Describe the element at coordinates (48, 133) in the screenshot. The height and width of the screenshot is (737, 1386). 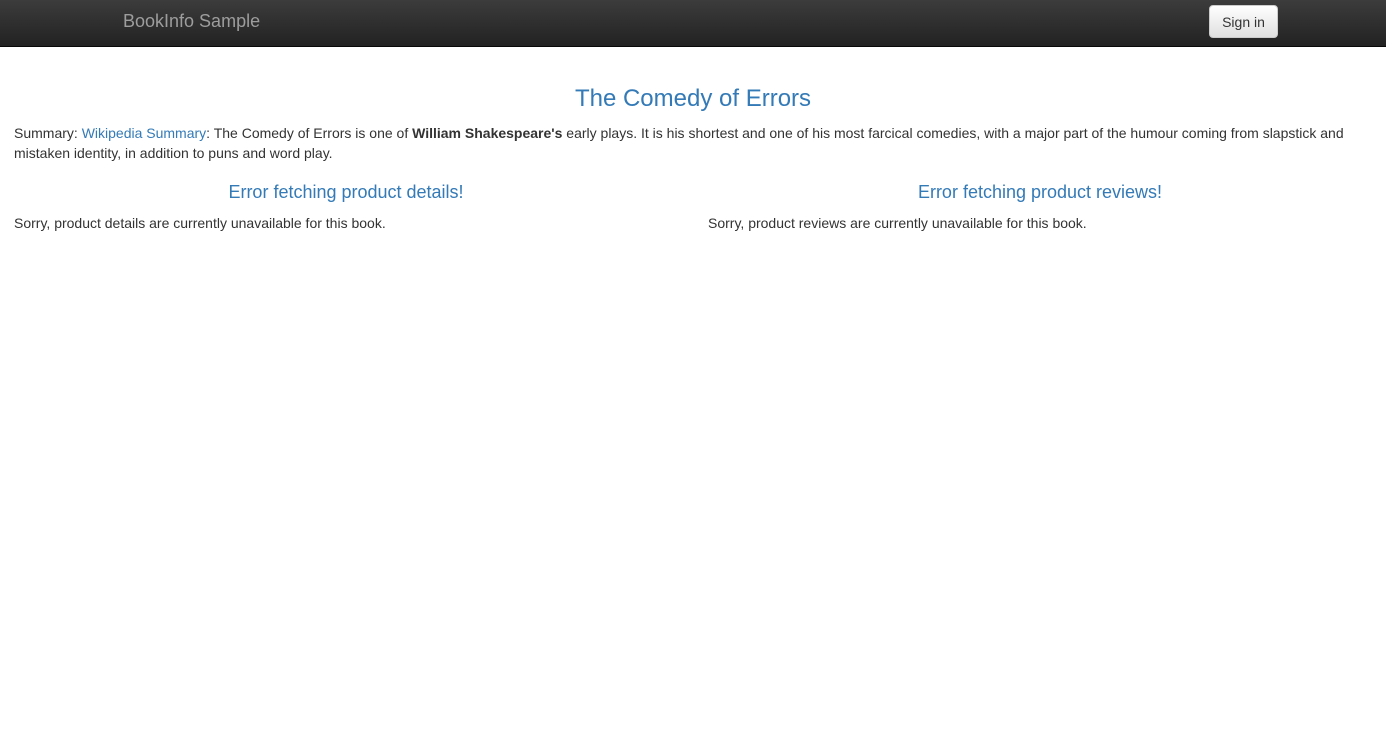
I see `summary-prefix: Summary:` at that location.